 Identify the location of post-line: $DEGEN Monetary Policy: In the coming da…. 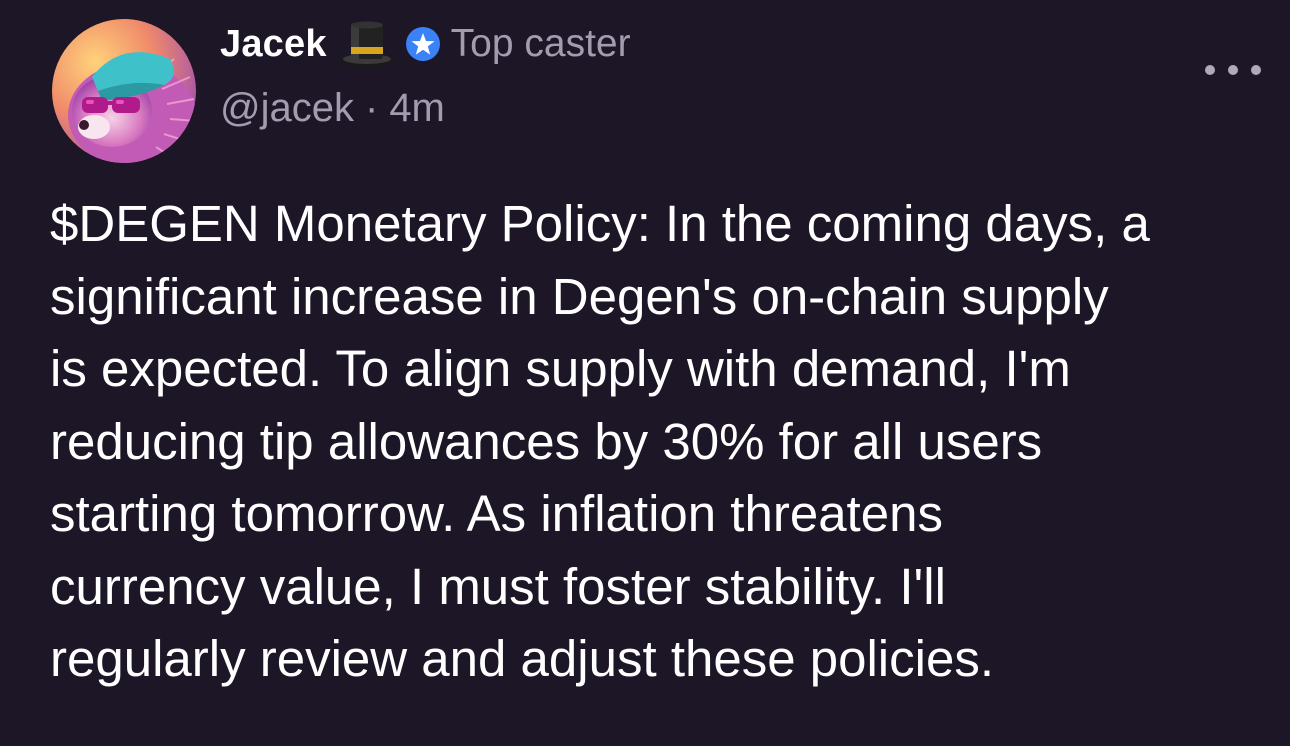
(600, 223).